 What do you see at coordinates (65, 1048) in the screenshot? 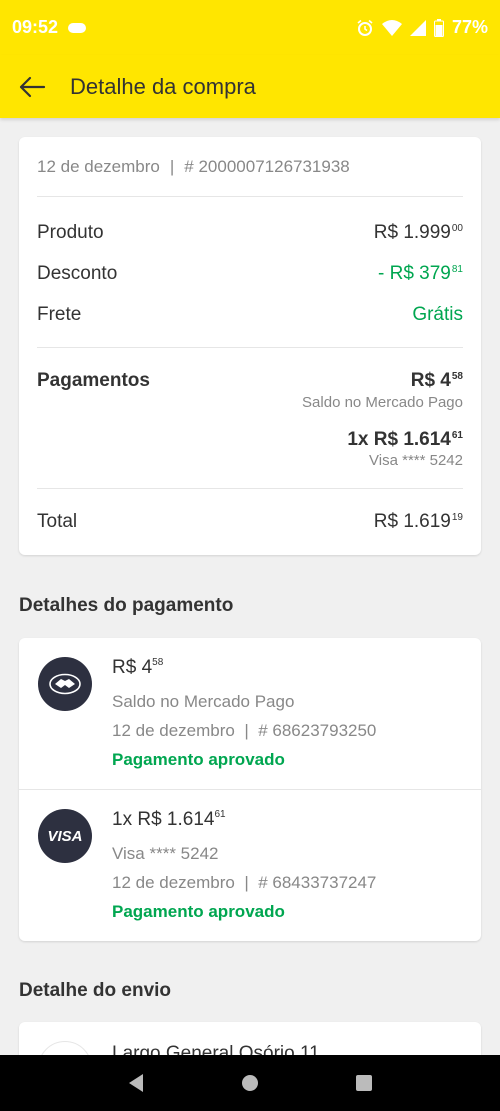
I see `location-icon` at bounding box center [65, 1048].